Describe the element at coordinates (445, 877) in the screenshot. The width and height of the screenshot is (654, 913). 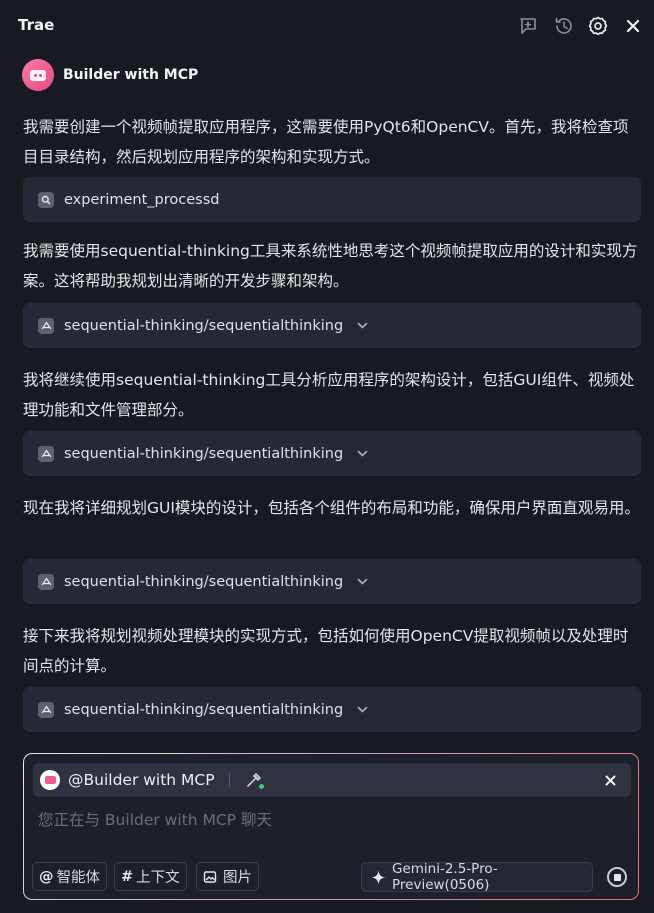
I see `model-name: Gemini-2.5-Pro-Preview(0506)` at that location.